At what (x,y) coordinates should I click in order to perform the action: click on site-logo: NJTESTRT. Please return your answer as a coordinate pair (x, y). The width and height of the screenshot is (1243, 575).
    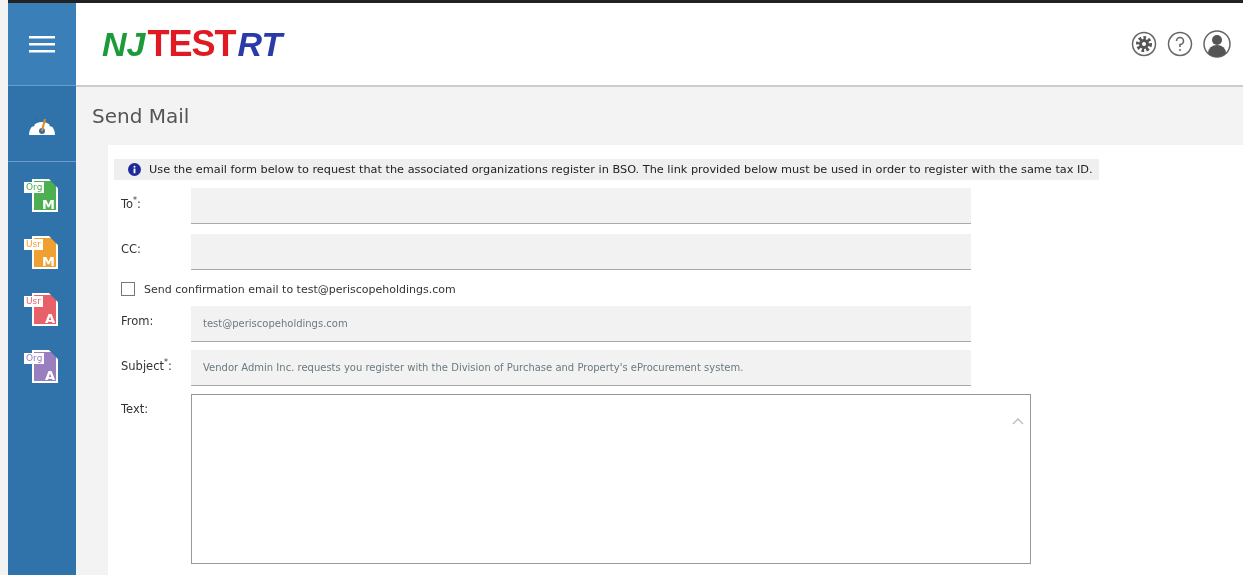
    Looking at the image, I should click on (192, 44).